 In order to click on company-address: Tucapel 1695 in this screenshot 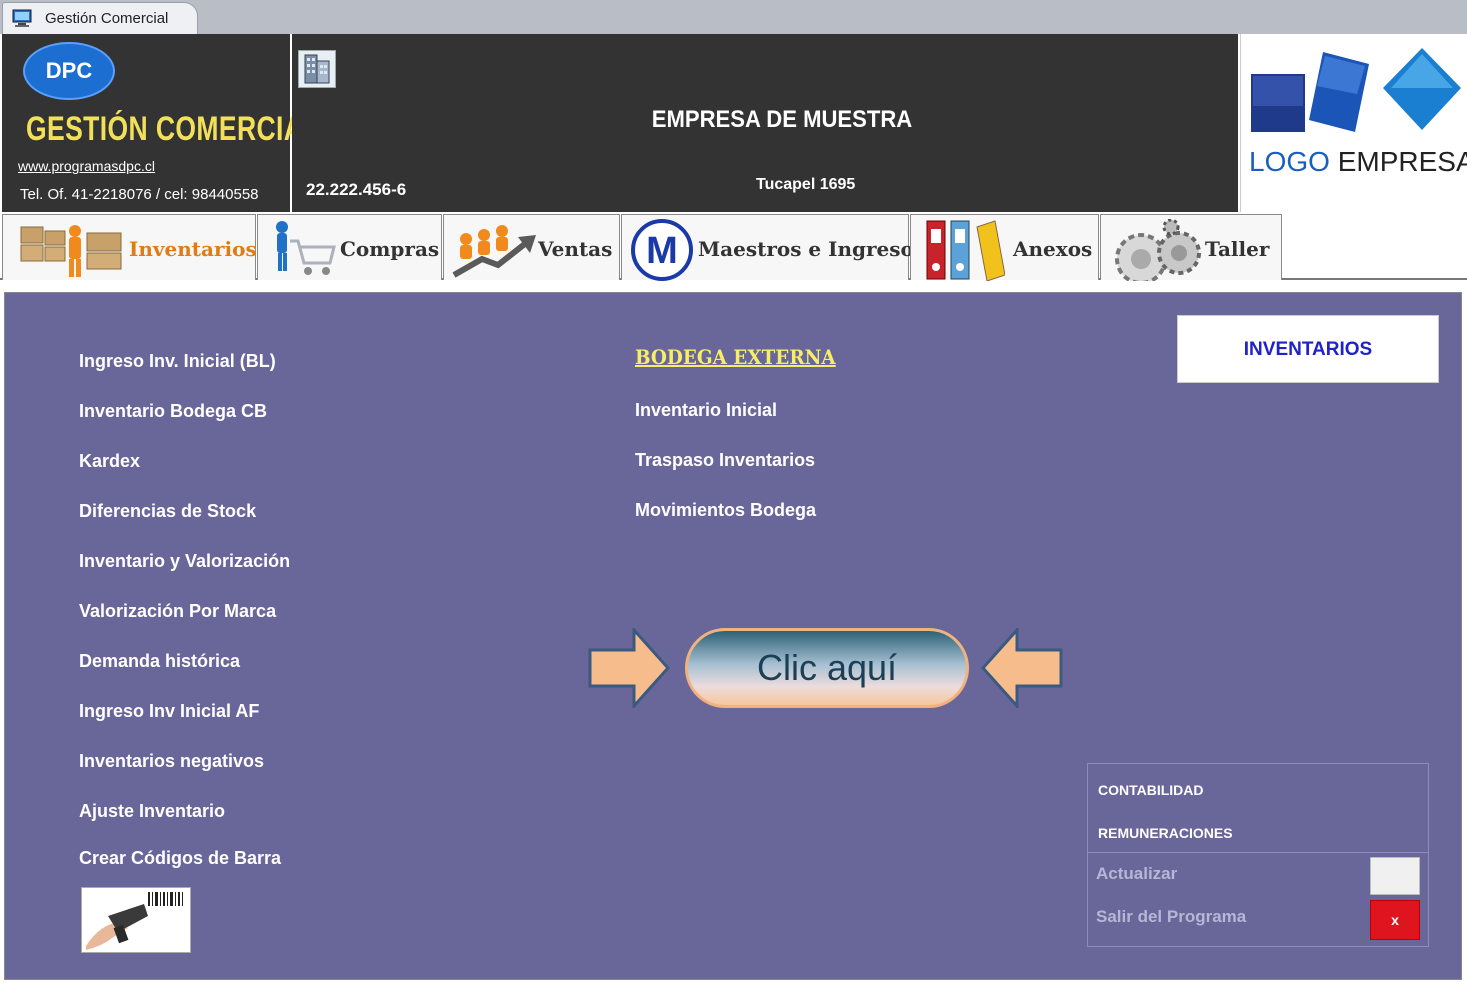, I will do `click(806, 184)`.